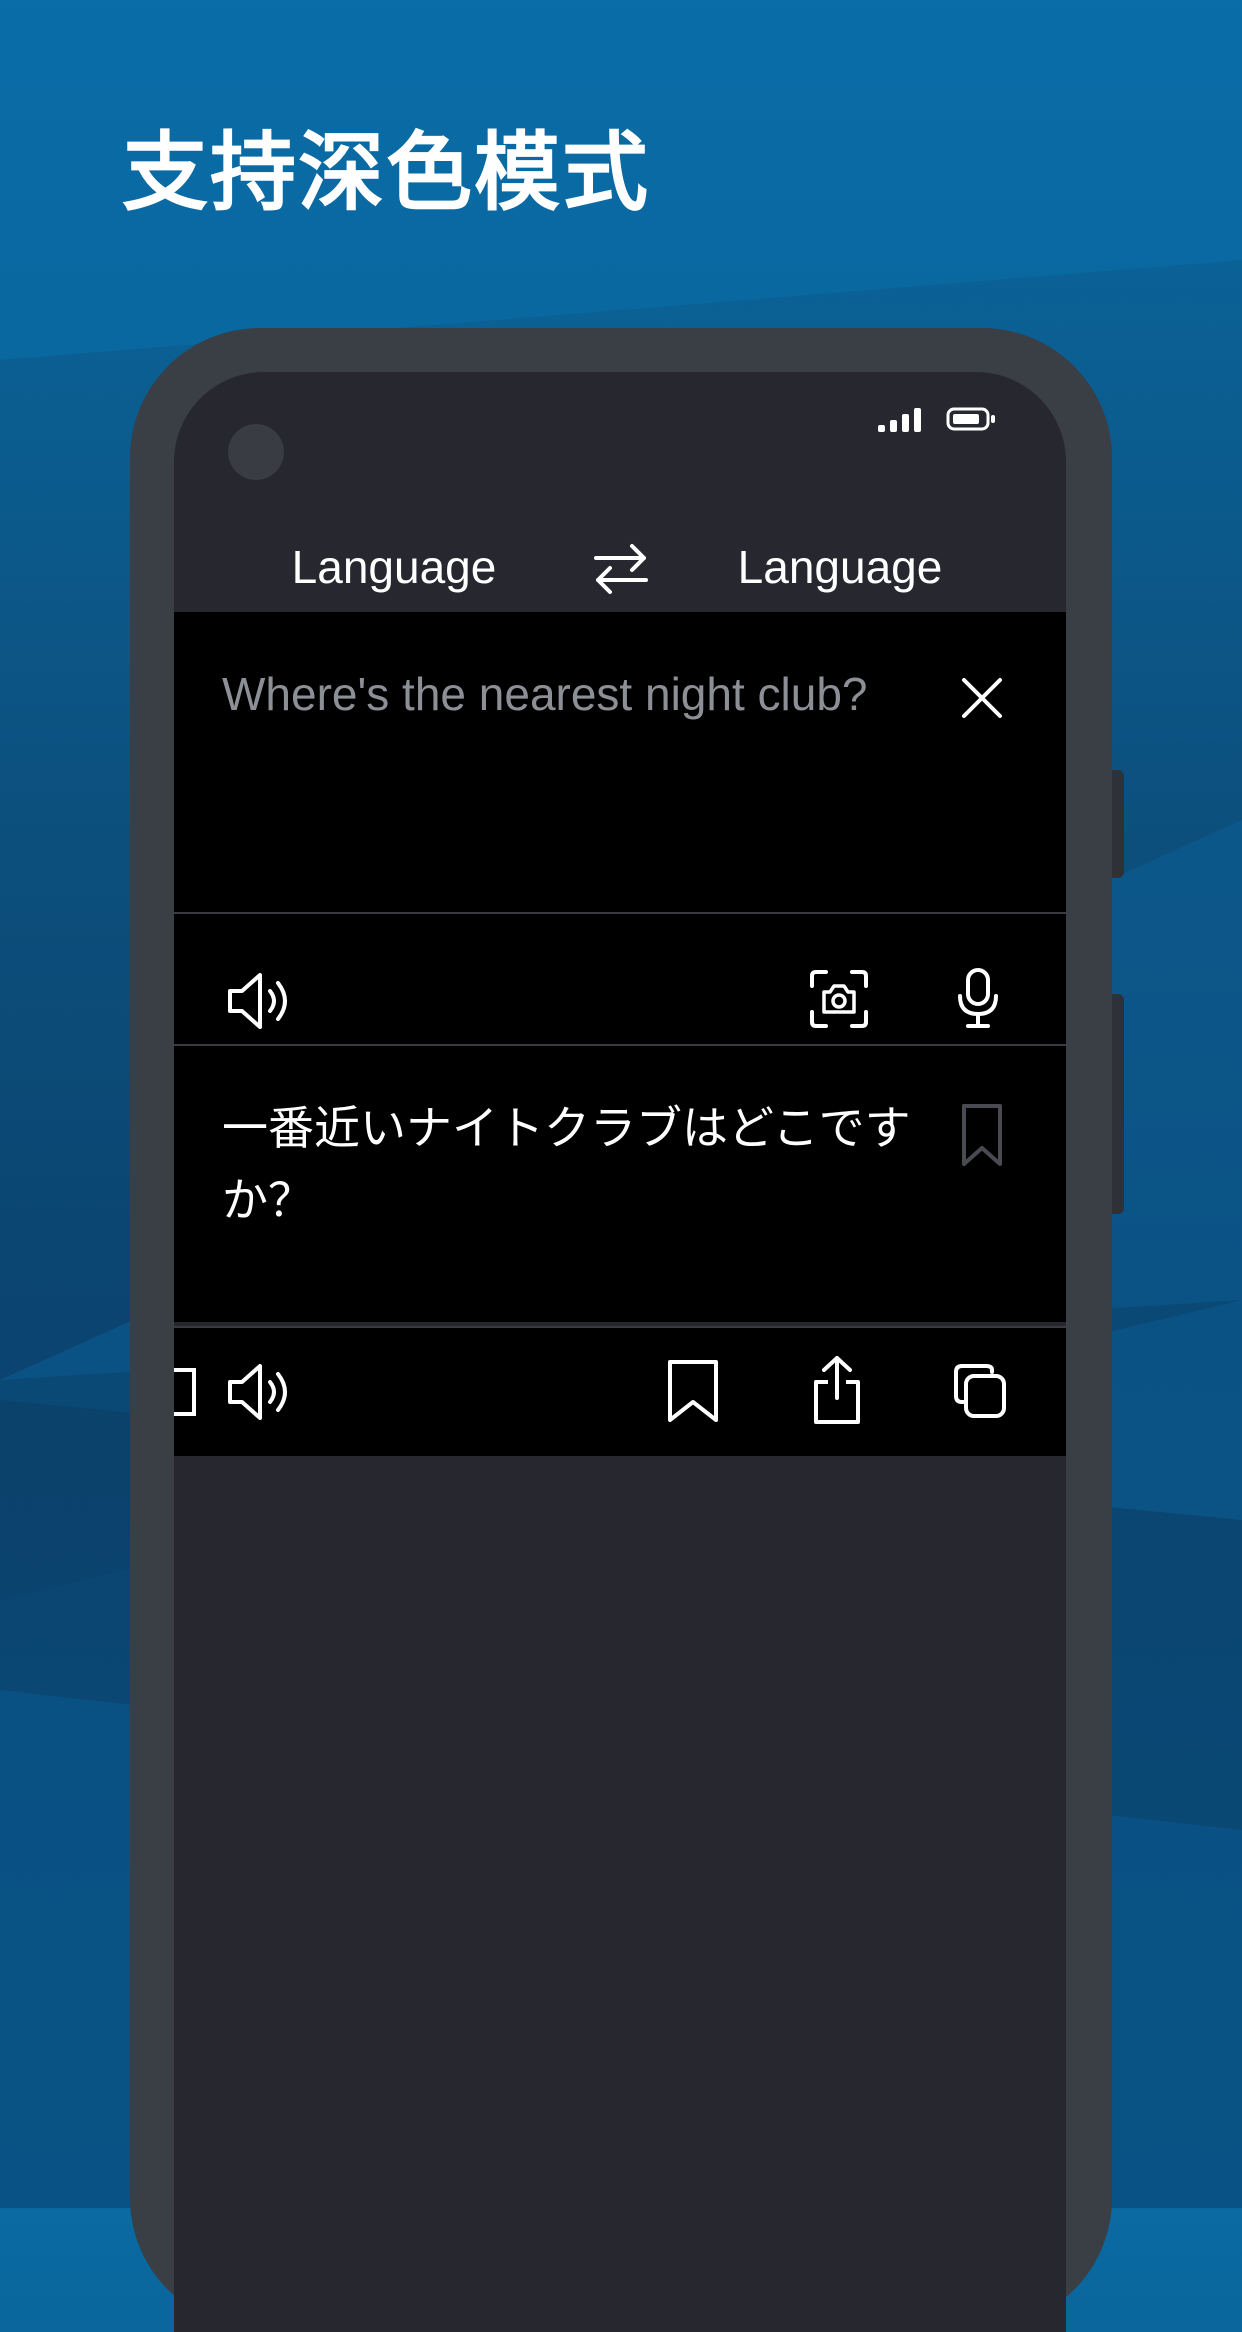 The width and height of the screenshot is (1242, 2332). Describe the element at coordinates (837, 1390) in the screenshot. I see `share-icon` at that location.